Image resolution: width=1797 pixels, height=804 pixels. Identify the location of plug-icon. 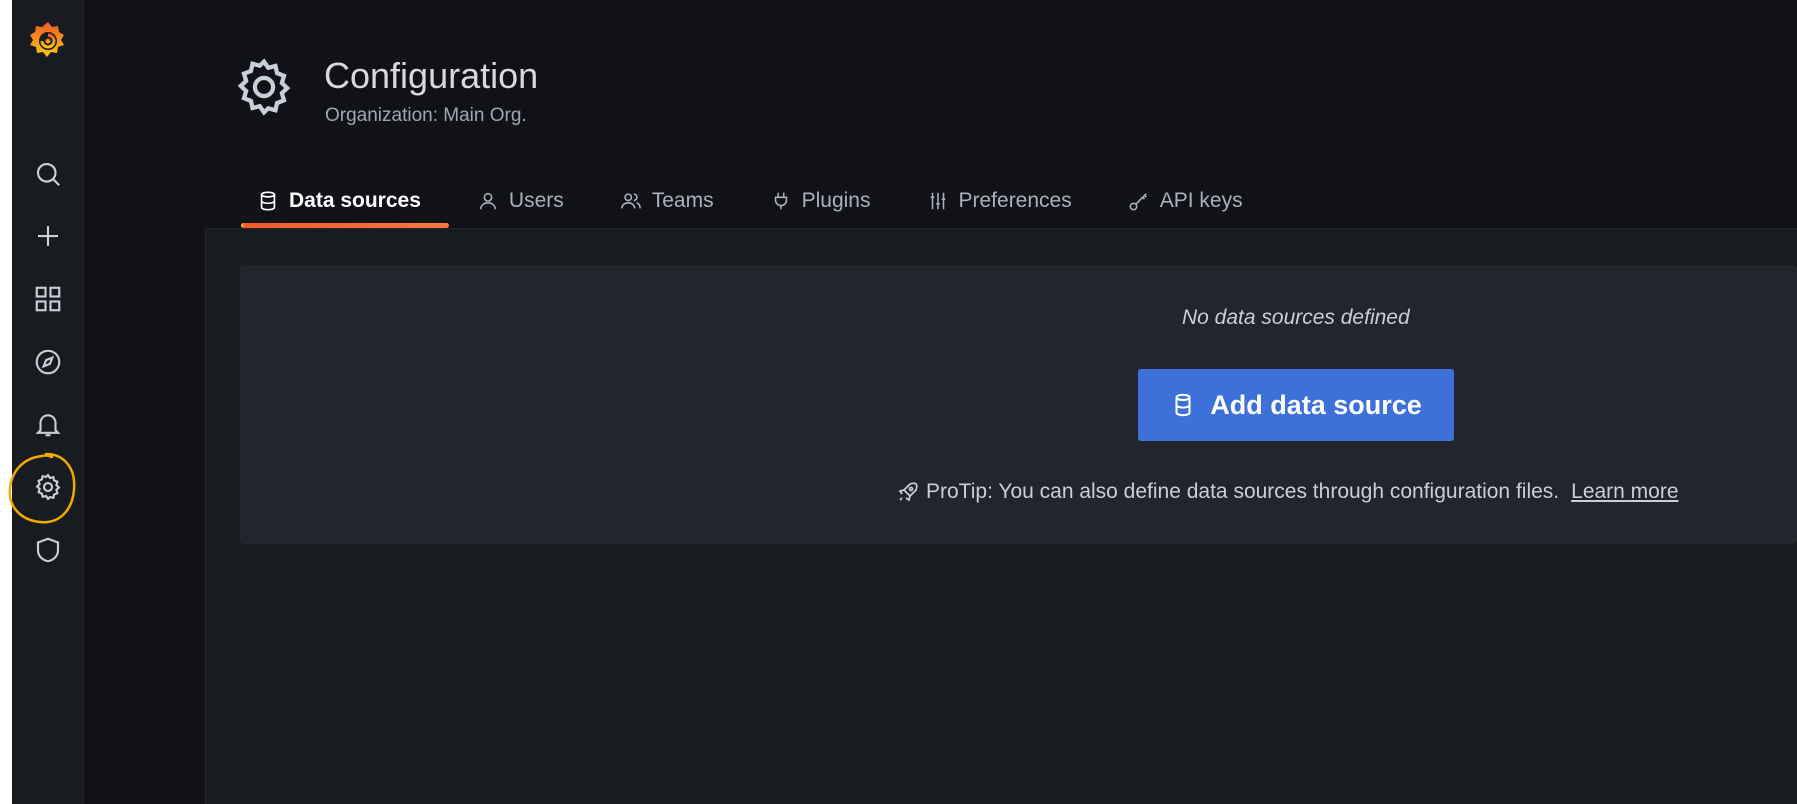
(780, 201).